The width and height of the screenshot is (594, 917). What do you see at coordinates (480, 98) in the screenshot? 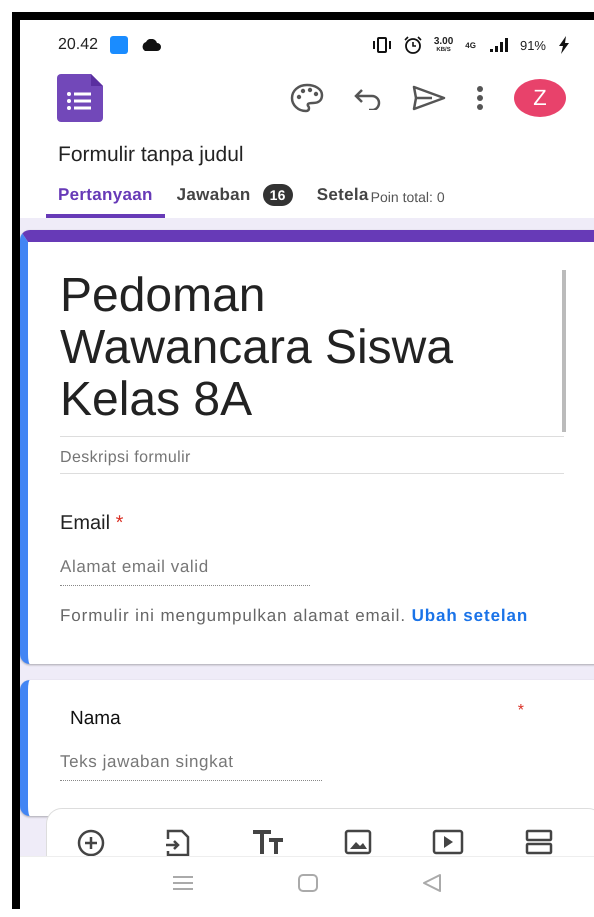
I see `more-icon` at bounding box center [480, 98].